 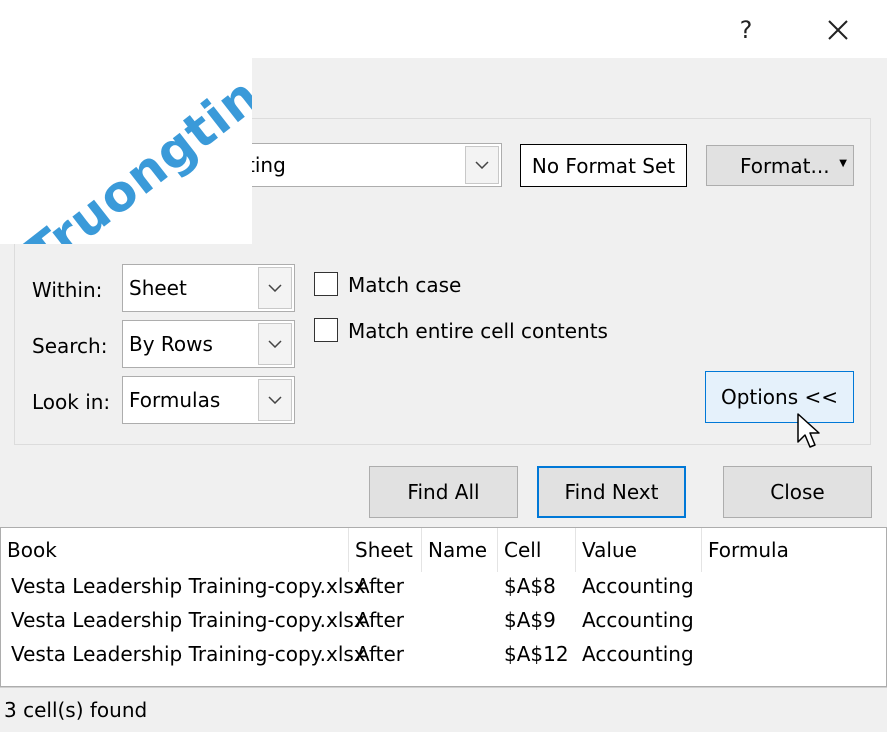 I want to click on watermark-logo: Truongtin.top, so click(x=126, y=122).